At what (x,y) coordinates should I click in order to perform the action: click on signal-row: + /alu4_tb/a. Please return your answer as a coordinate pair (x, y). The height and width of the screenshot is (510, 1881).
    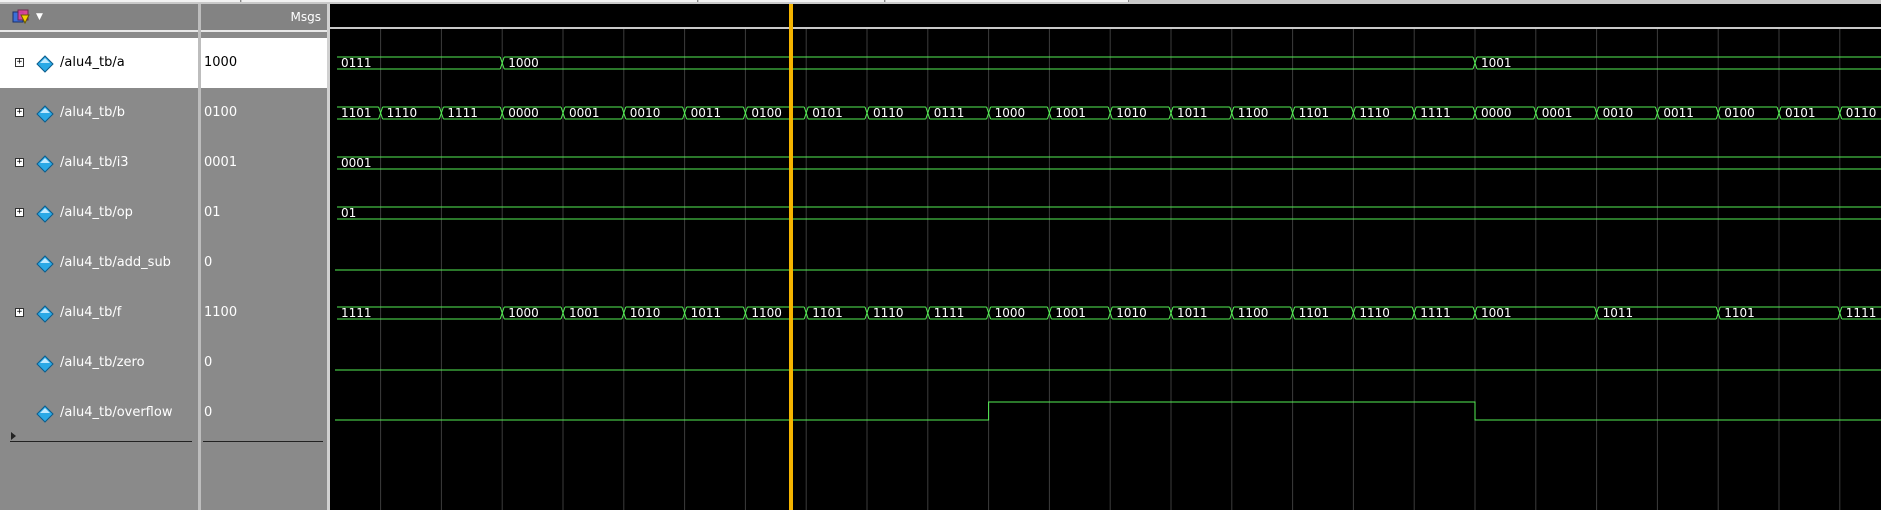
    Looking at the image, I should click on (99, 63).